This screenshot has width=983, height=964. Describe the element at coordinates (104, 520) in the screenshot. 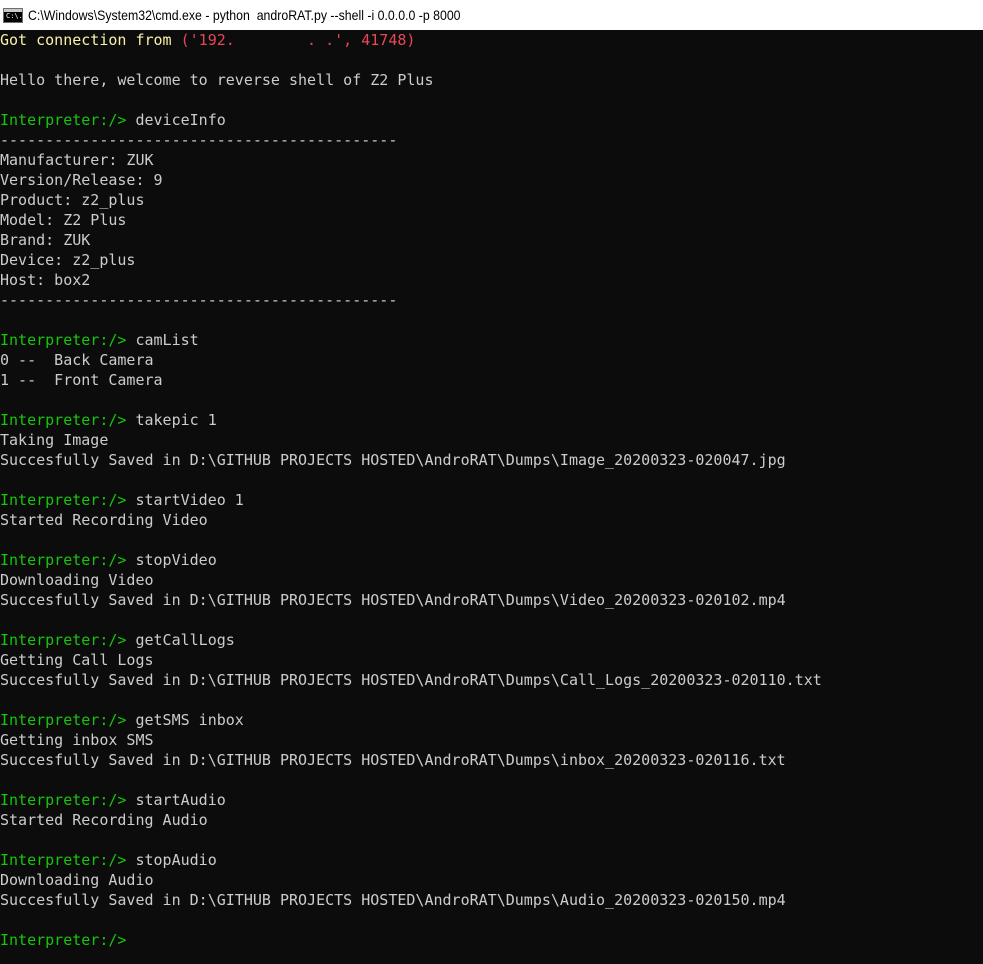

I see `output-line: Started Recording Video` at that location.